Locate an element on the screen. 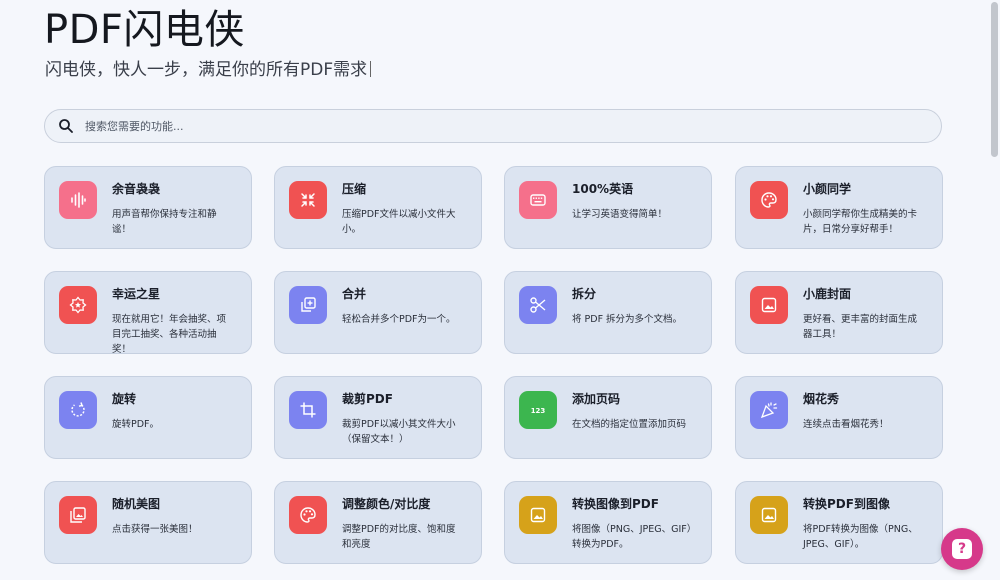  tool-card-description: 点击获得一张美图！ is located at coordinates (155, 529).